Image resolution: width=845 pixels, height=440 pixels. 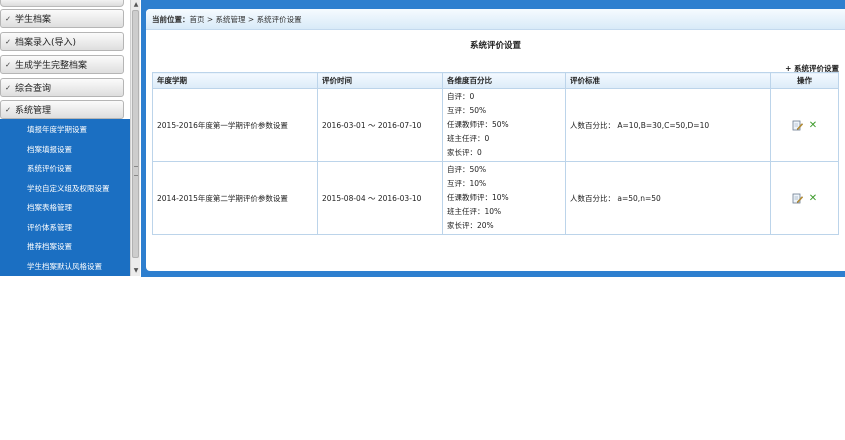 I want to click on breadcrumb-prefix: 当前位置：, so click(x=171, y=19).